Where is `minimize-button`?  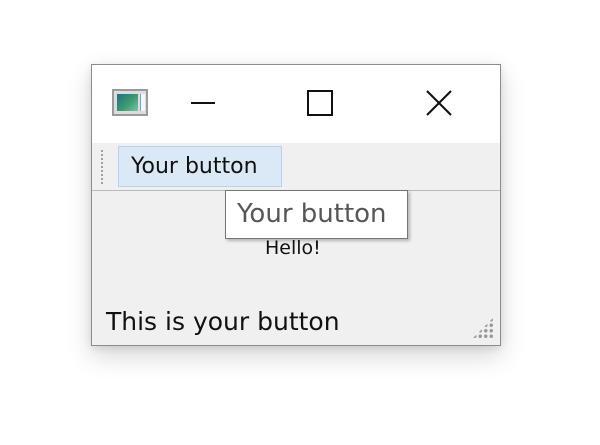 minimize-button is located at coordinates (203, 103).